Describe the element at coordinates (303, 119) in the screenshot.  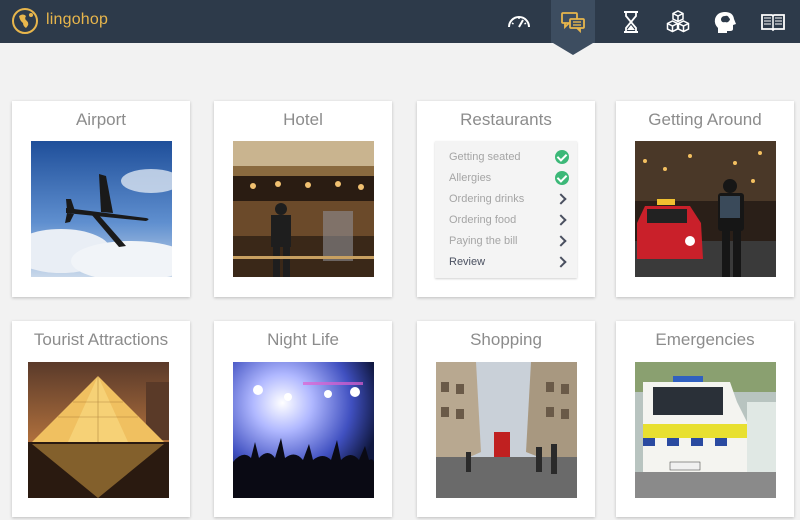
I see `card-title: Hotel` at that location.